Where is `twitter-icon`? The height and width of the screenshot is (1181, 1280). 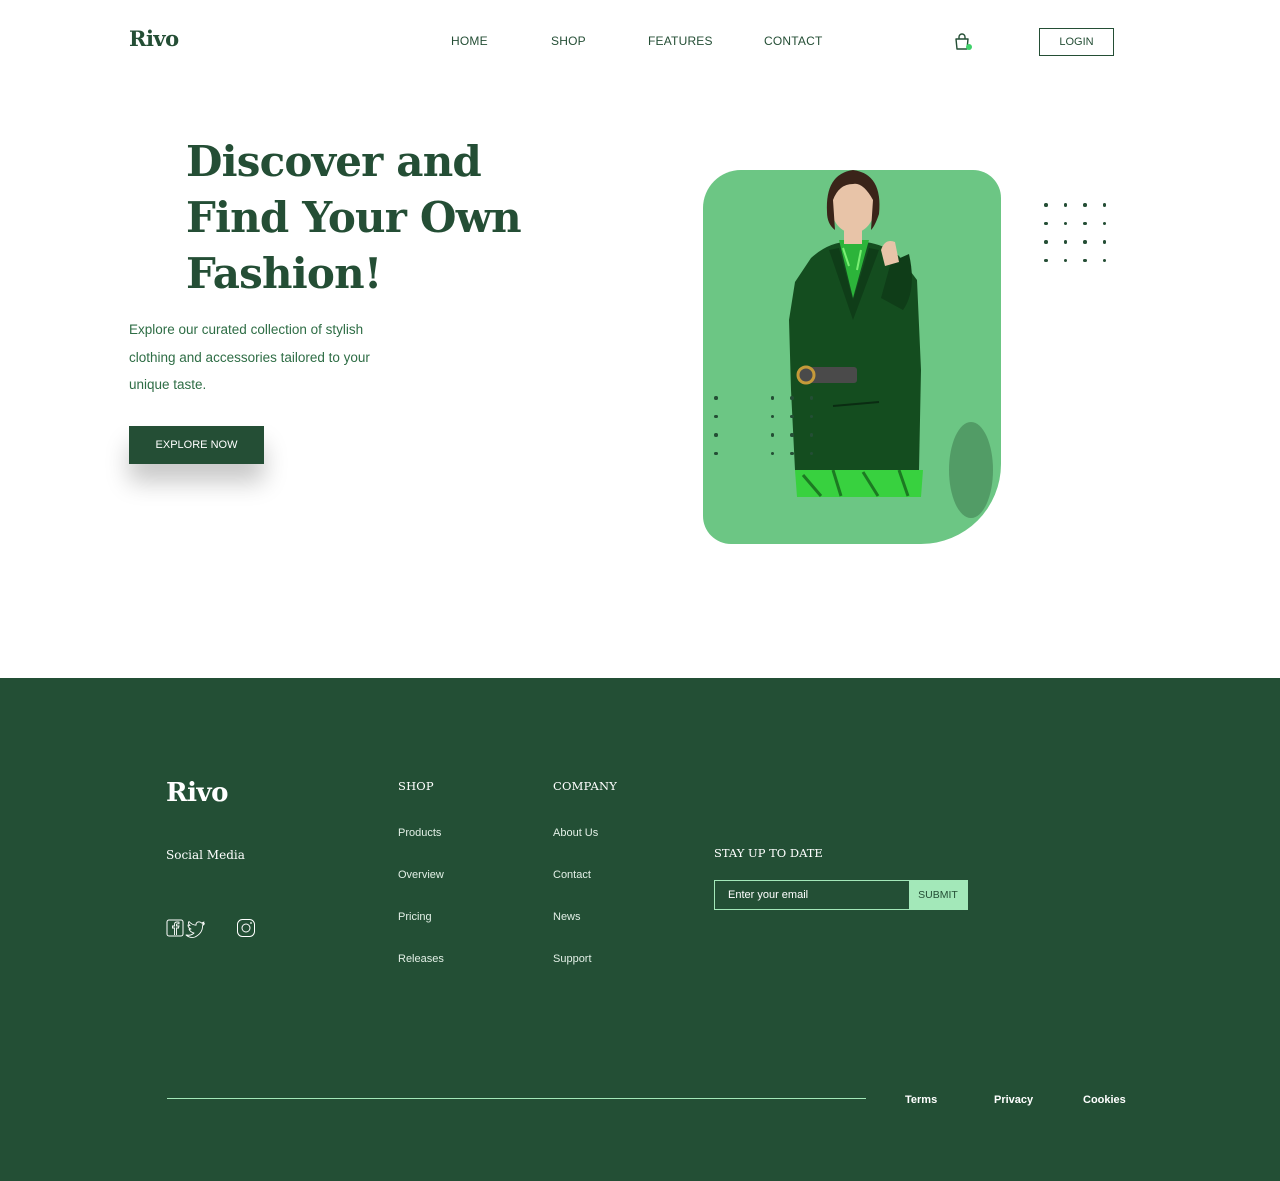
twitter-icon is located at coordinates (195, 930).